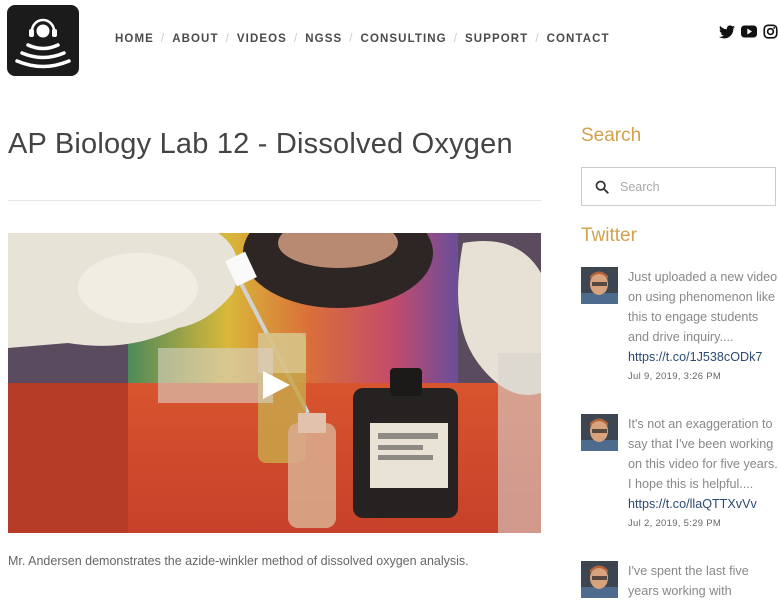 The height and width of the screenshot is (601, 778). Describe the element at coordinates (134, 39) in the screenshot. I see `nav-home: HOME` at that location.